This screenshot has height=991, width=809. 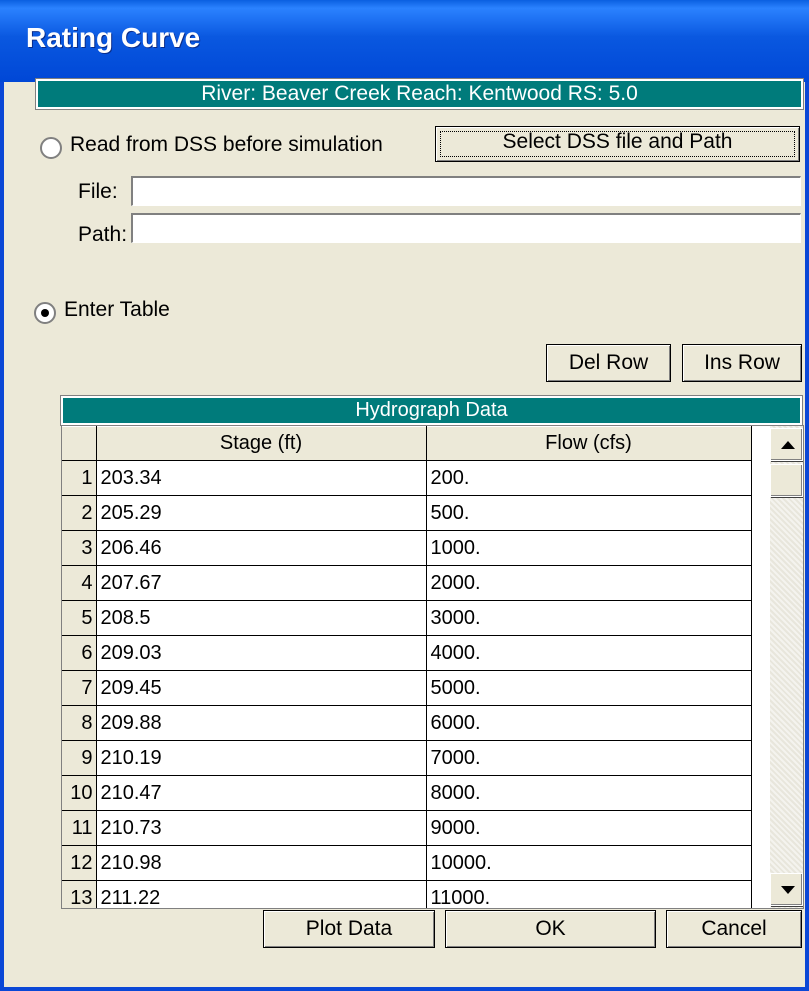 I want to click on ins-row-button: Ins Row, so click(x=742, y=363).